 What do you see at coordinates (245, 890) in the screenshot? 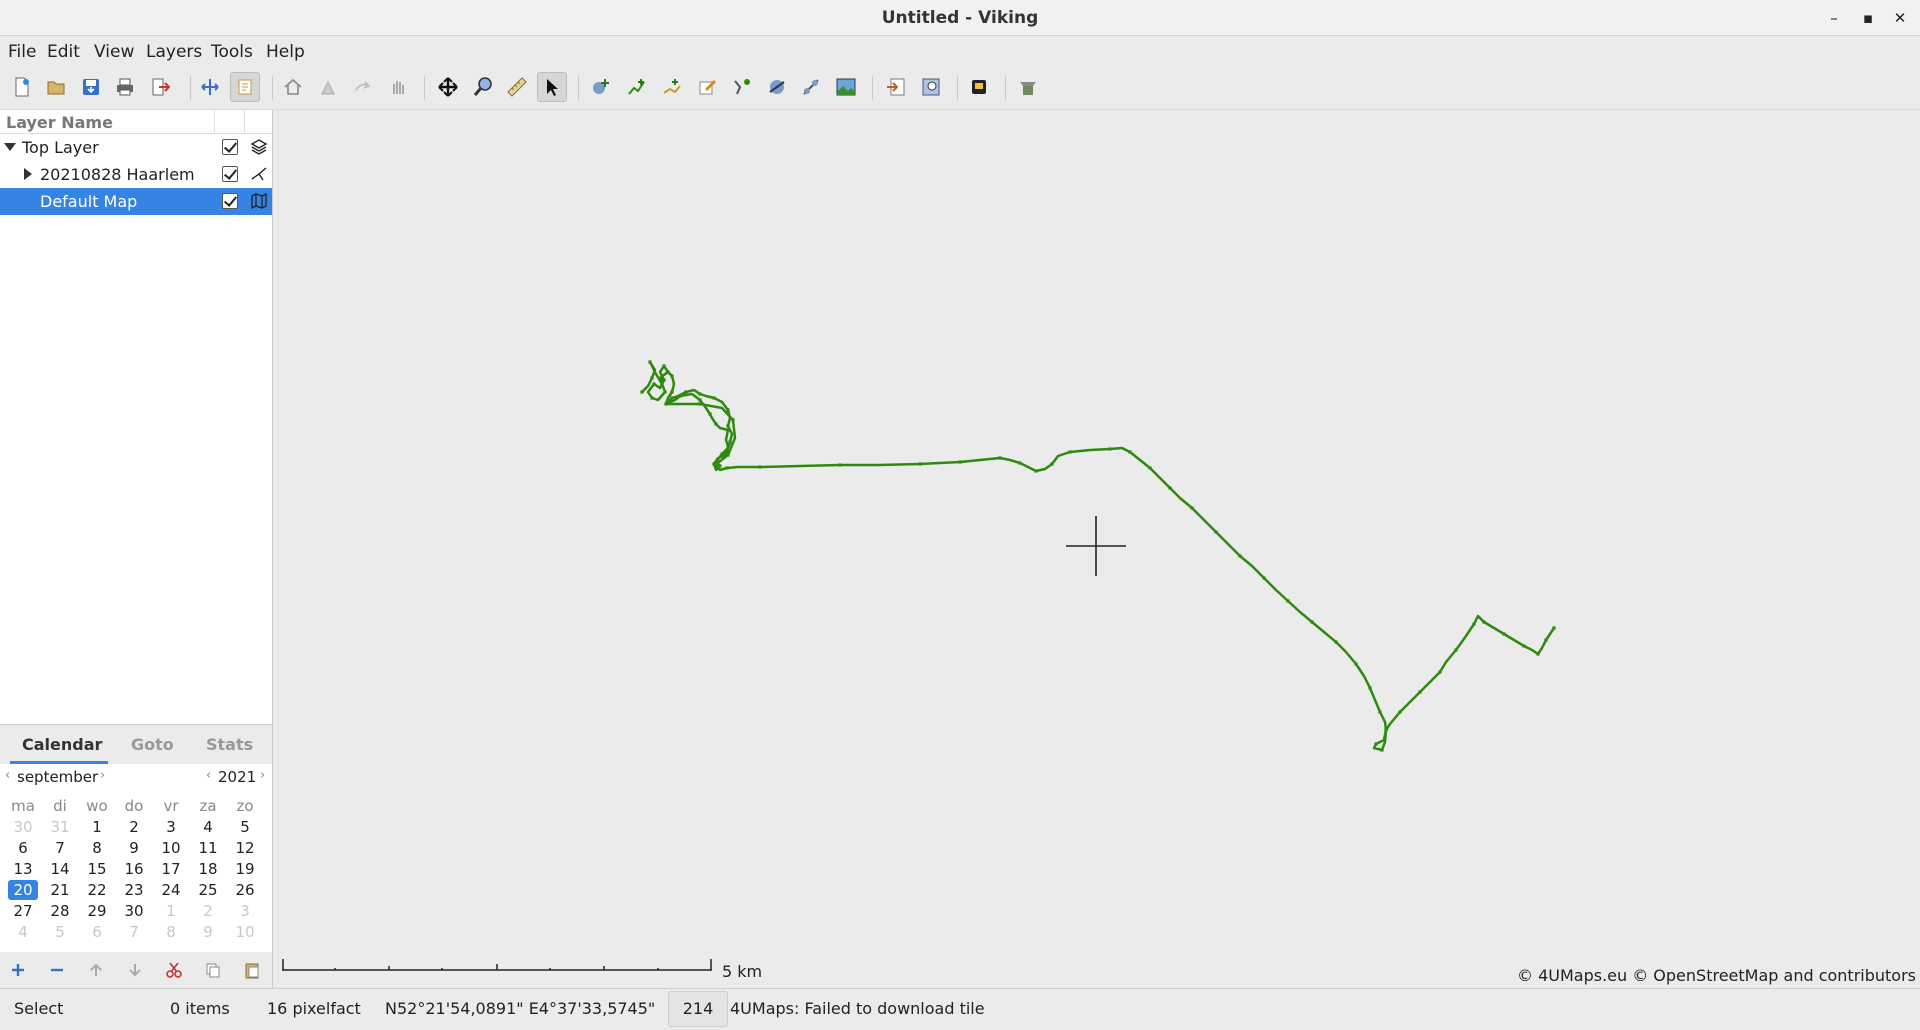
I see `calendar-day: 26` at bounding box center [245, 890].